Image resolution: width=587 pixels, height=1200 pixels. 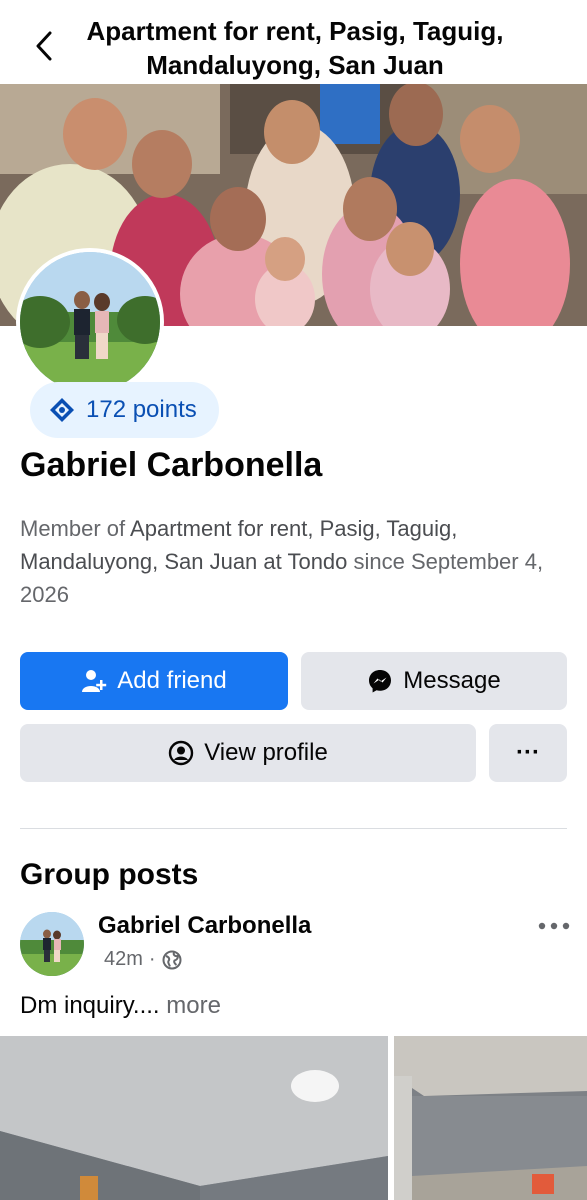 What do you see at coordinates (379, 561) in the screenshot?
I see `member-suffix: since` at bounding box center [379, 561].